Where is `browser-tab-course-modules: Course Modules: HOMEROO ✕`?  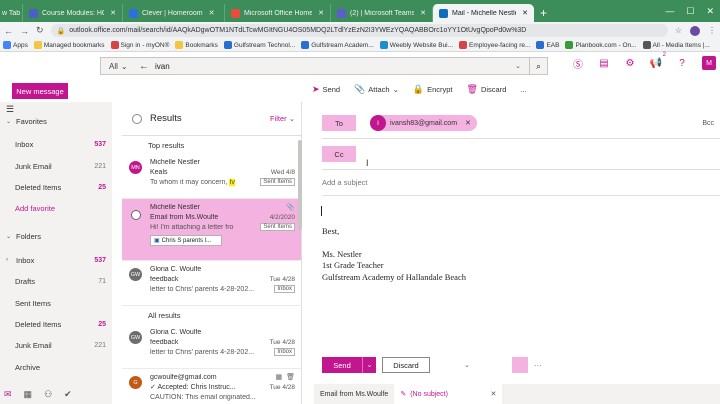
browser-tab-course-modules: Course Modules: HOMEROO ✕ is located at coordinates (72, 13).